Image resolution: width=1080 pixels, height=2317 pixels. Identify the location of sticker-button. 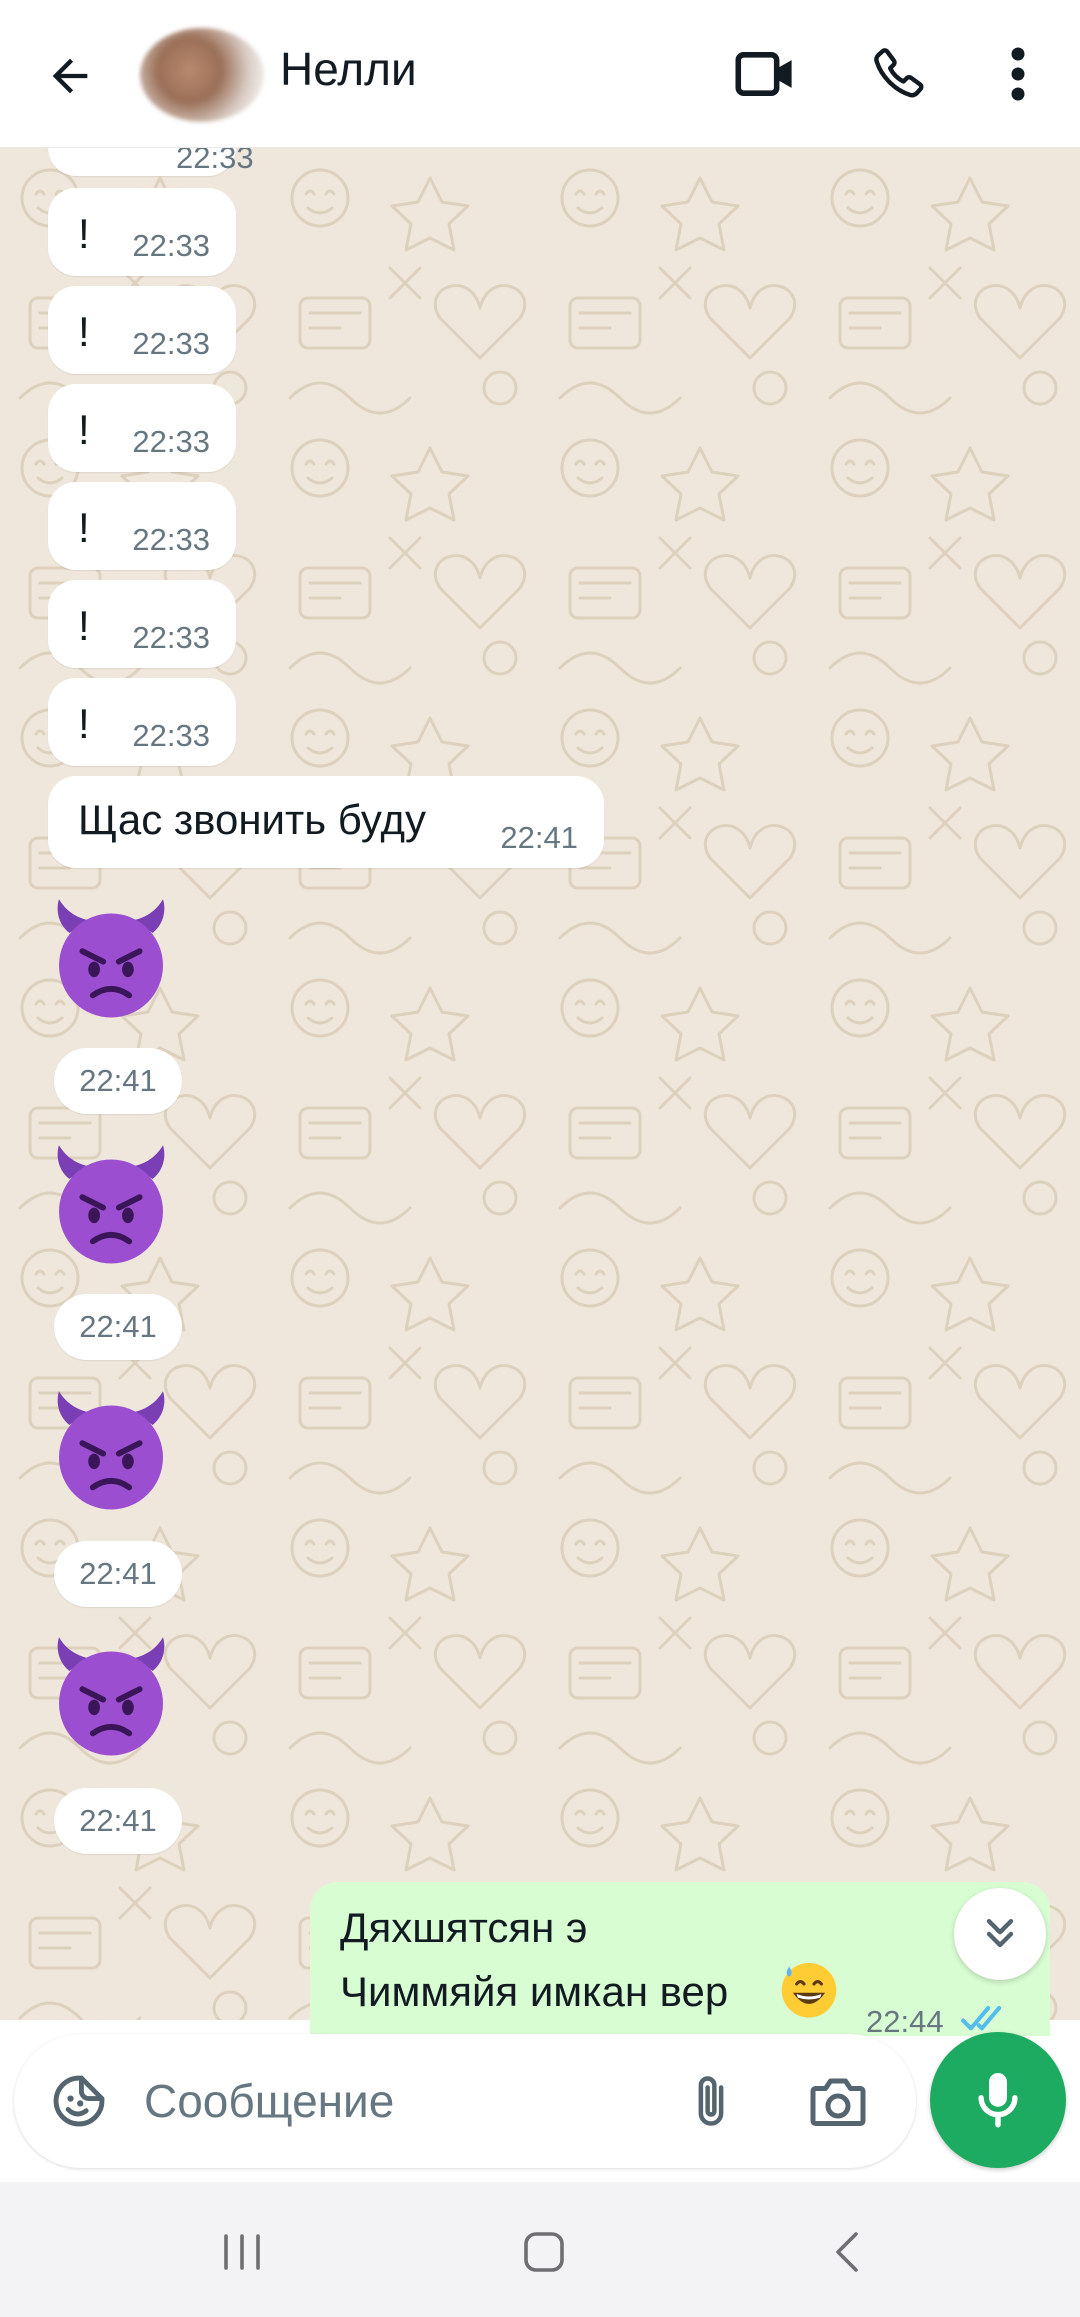
(79, 2101).